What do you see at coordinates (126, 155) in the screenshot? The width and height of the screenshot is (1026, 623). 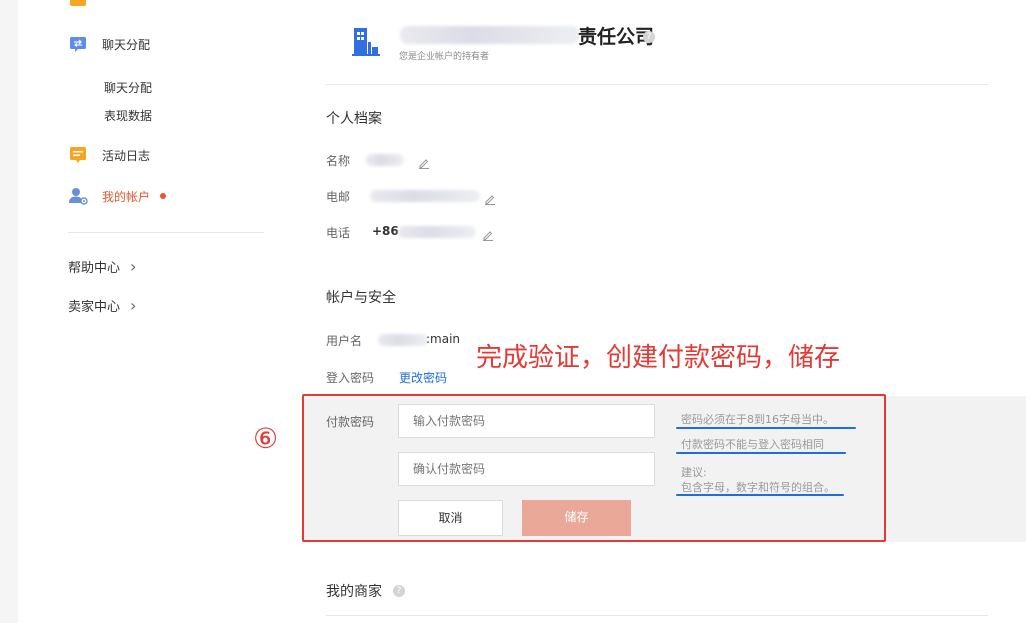 I see `sidebar-item-label: 活动日志` at bounding box center [126, 155].